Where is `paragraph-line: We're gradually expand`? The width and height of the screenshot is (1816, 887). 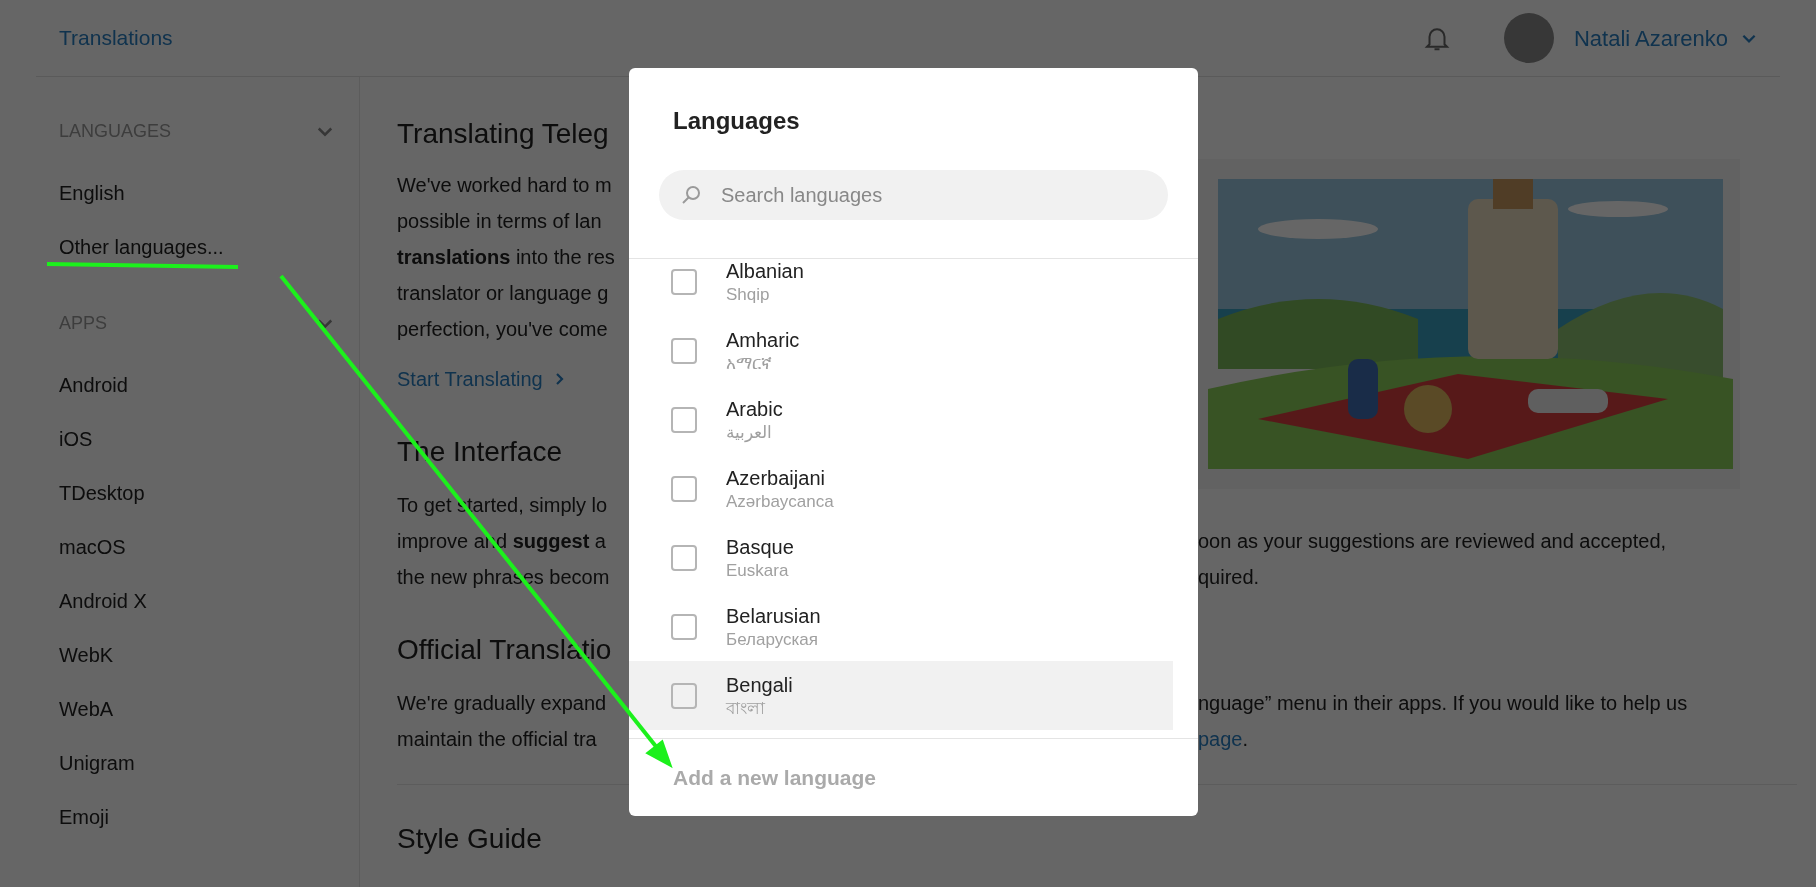
paragraph-line: We're gradually expand is located at coordinates (502, 703).